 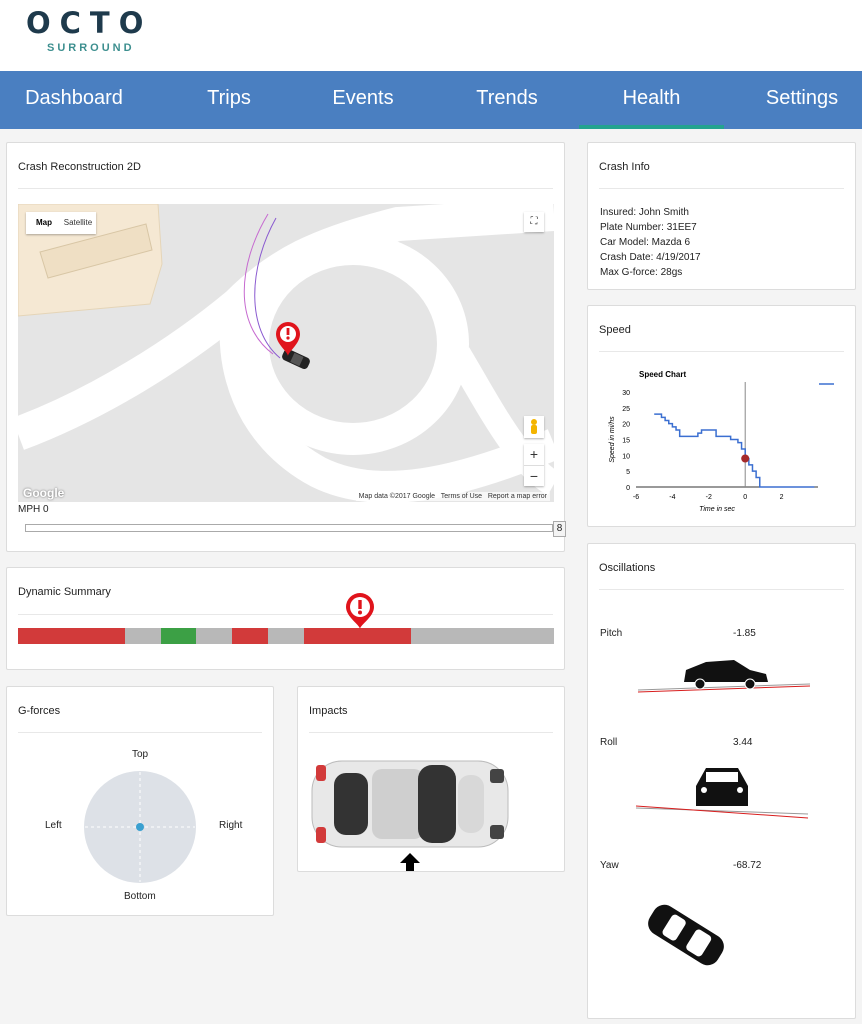 I want to click on gforce-point, so click(x=140, y=827).